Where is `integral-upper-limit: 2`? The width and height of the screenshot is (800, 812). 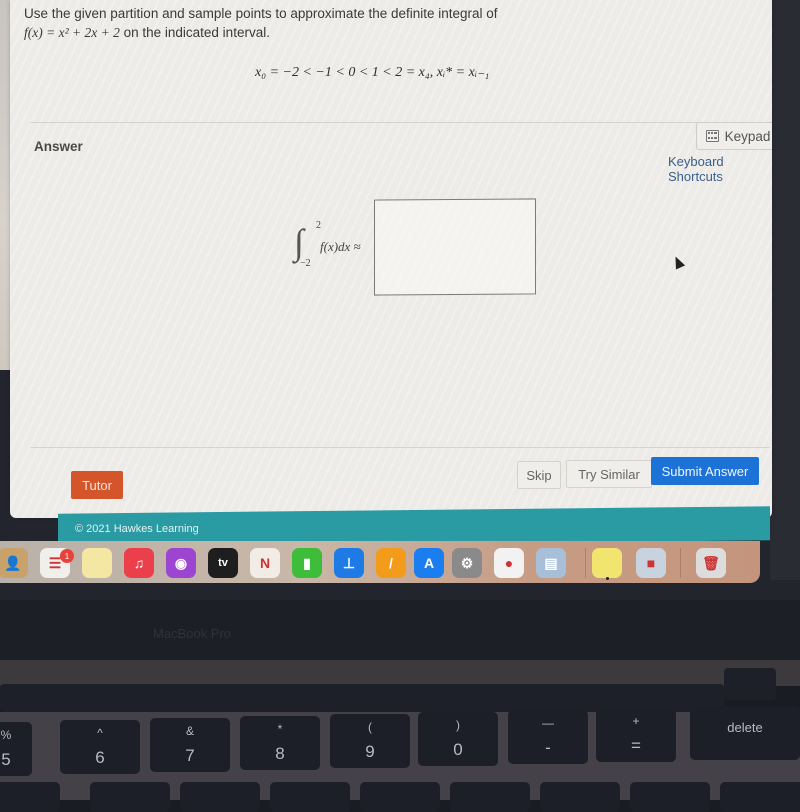
integral-upper-limit: 2 is located at coordinates (318, 225).